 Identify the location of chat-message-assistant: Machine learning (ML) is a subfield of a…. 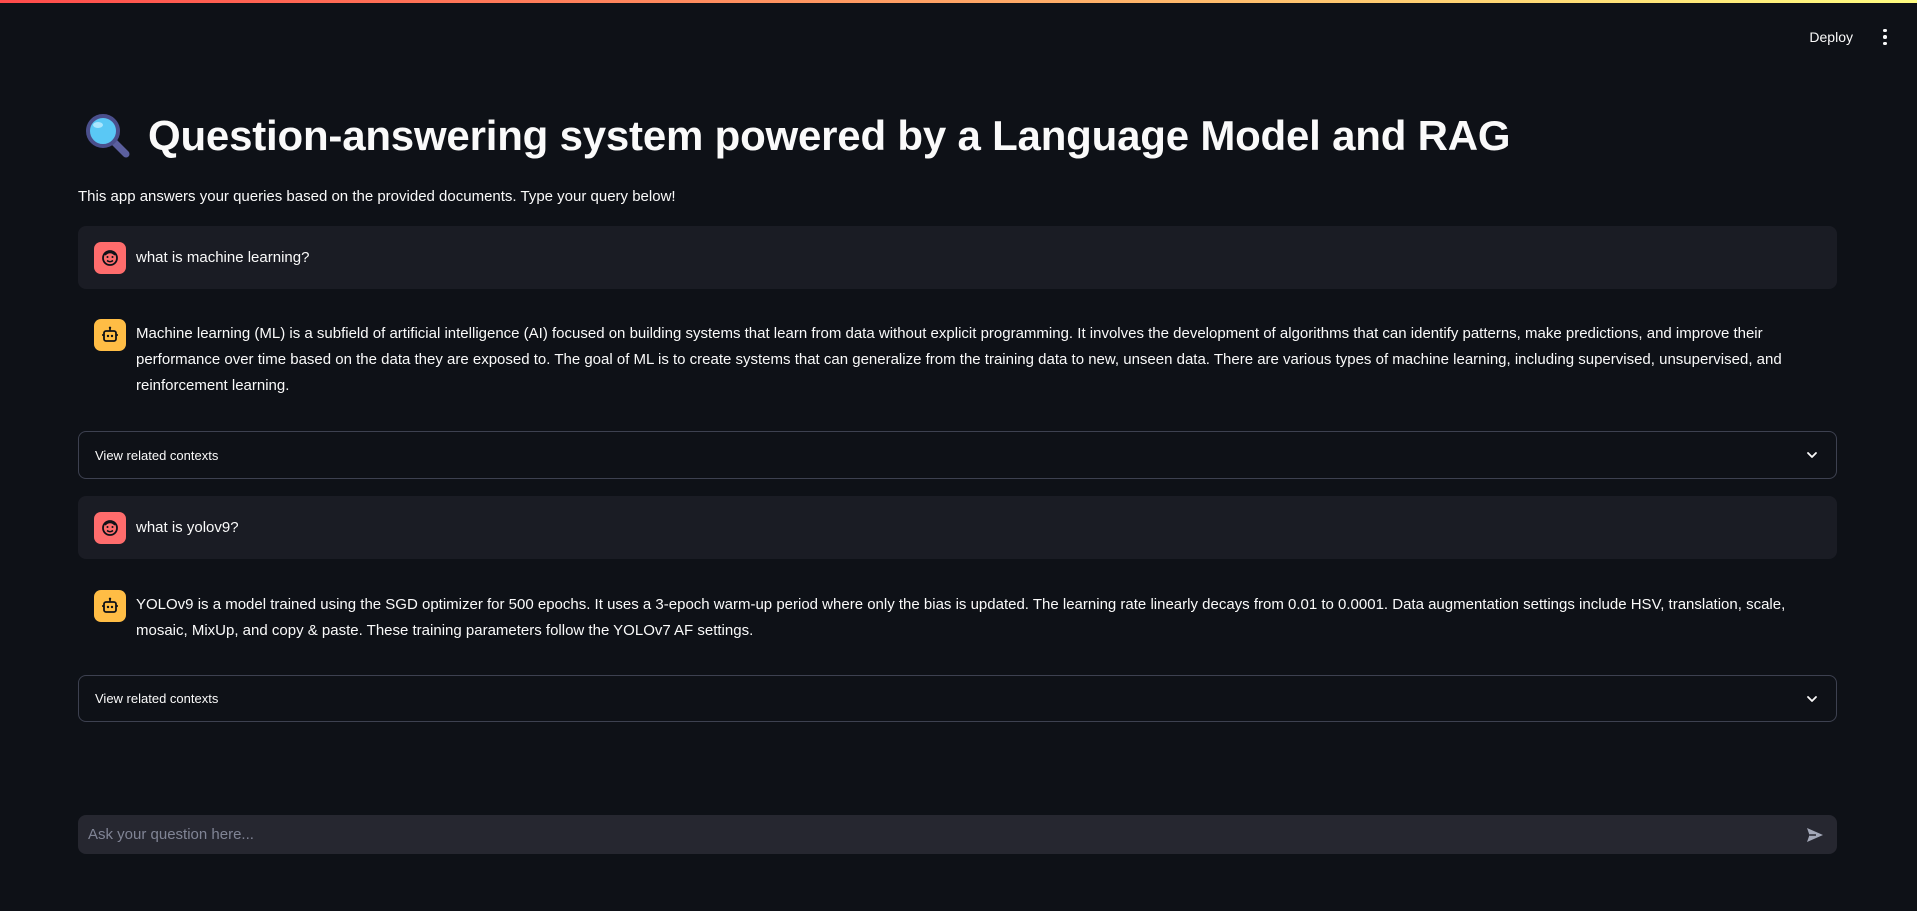
(957, 359).